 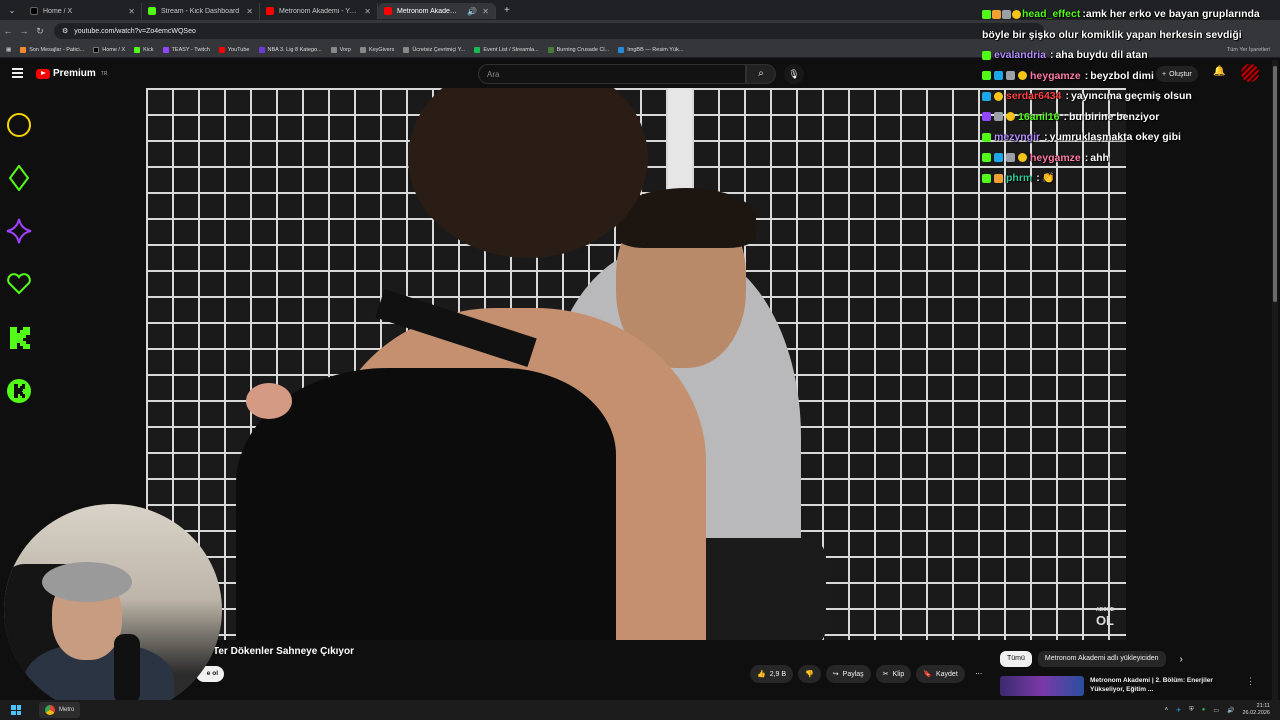 What do you see at coordinates (1101, 659) in the screenshot?
I see `chip-uploader: Metronom Akademi adlı yükleyiciden` at bounding box center [1101, 659].